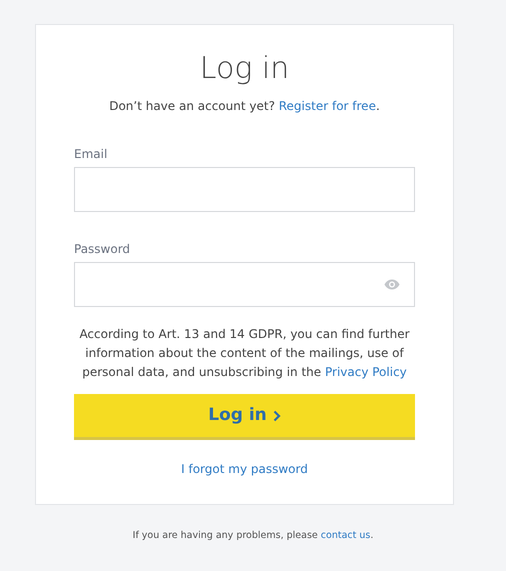 The width and height of the screenshot is (506, 571). Describe the element at coordinates (102, 249) in the screenshot. I see `field-label: Password` at that location.